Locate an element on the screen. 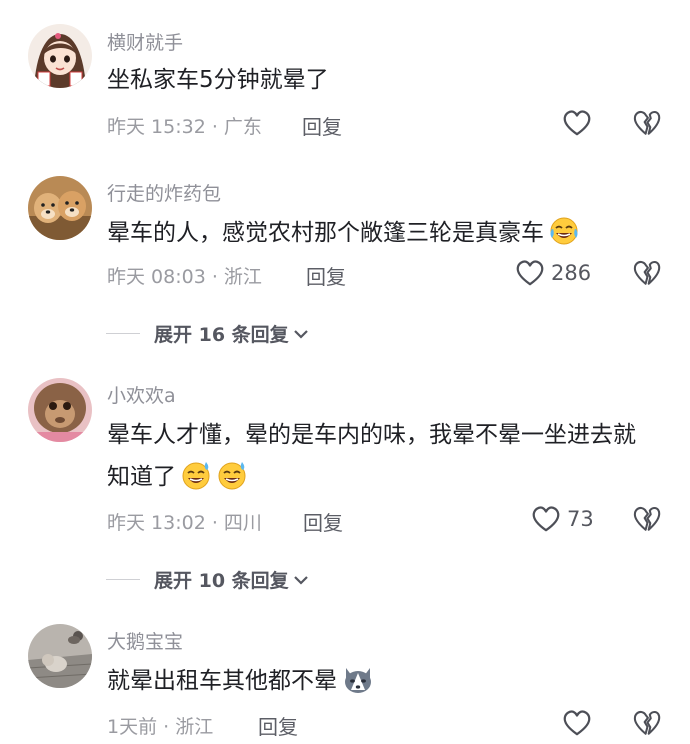 This screenshot has height=744, width=690. like-button: 286 is located at coordinates (553, 273).